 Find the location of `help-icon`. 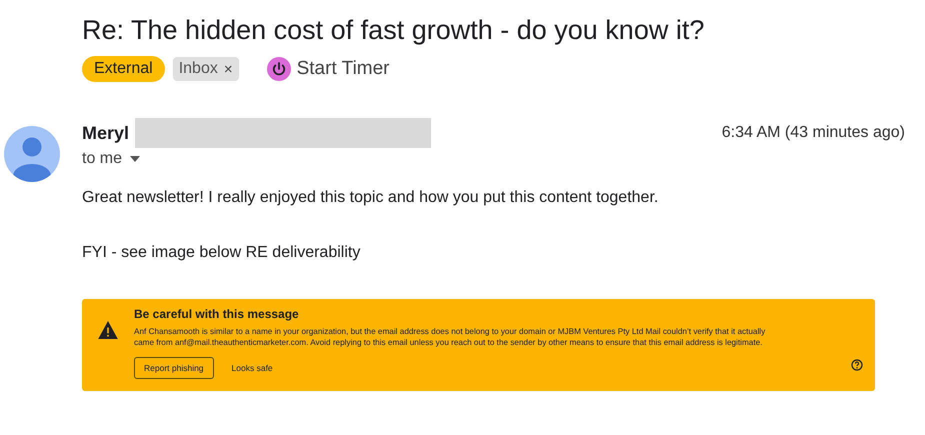

help-icon is located at coordinates (857, 365).